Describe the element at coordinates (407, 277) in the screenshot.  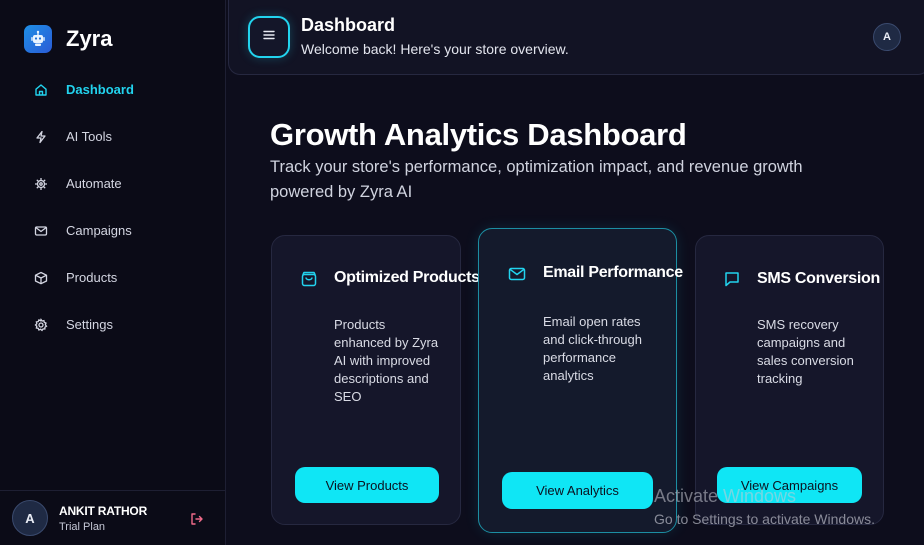
I see `card-title: Optimized Products` at that location.